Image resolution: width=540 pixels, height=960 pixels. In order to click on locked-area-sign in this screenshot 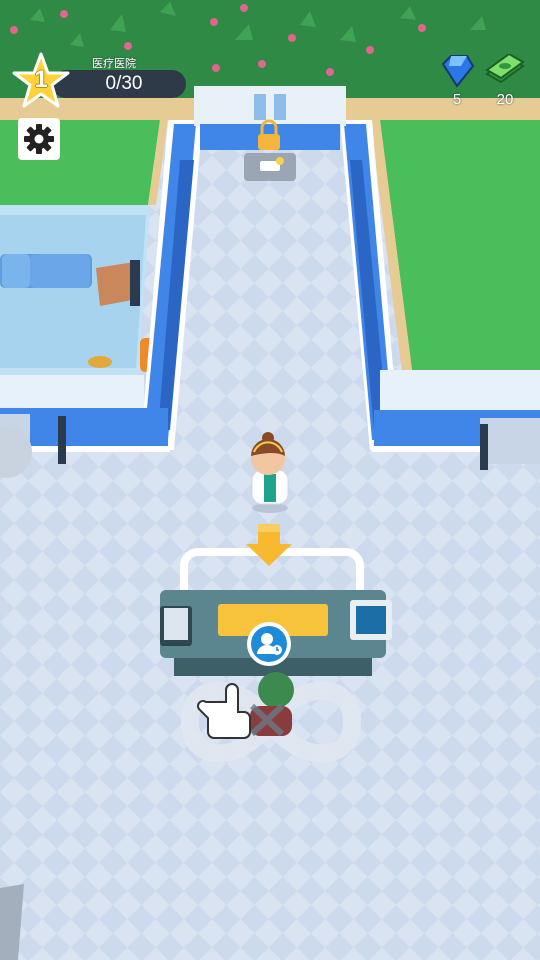, I will do `click(270, 167)`.